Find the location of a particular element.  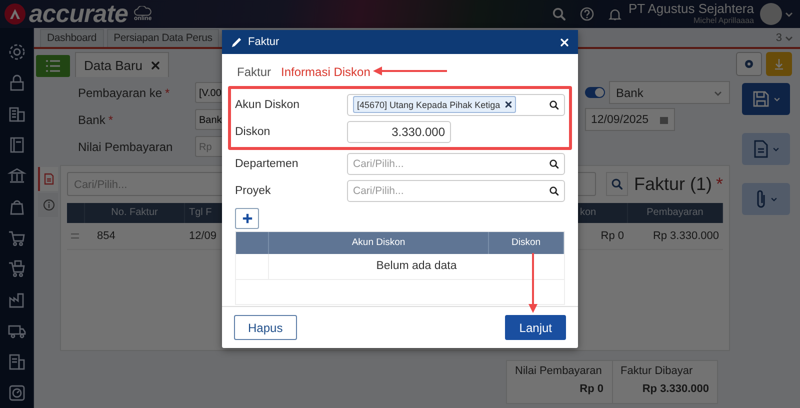

date-field: 12/09/2025 is located at coordinates (630, 119).